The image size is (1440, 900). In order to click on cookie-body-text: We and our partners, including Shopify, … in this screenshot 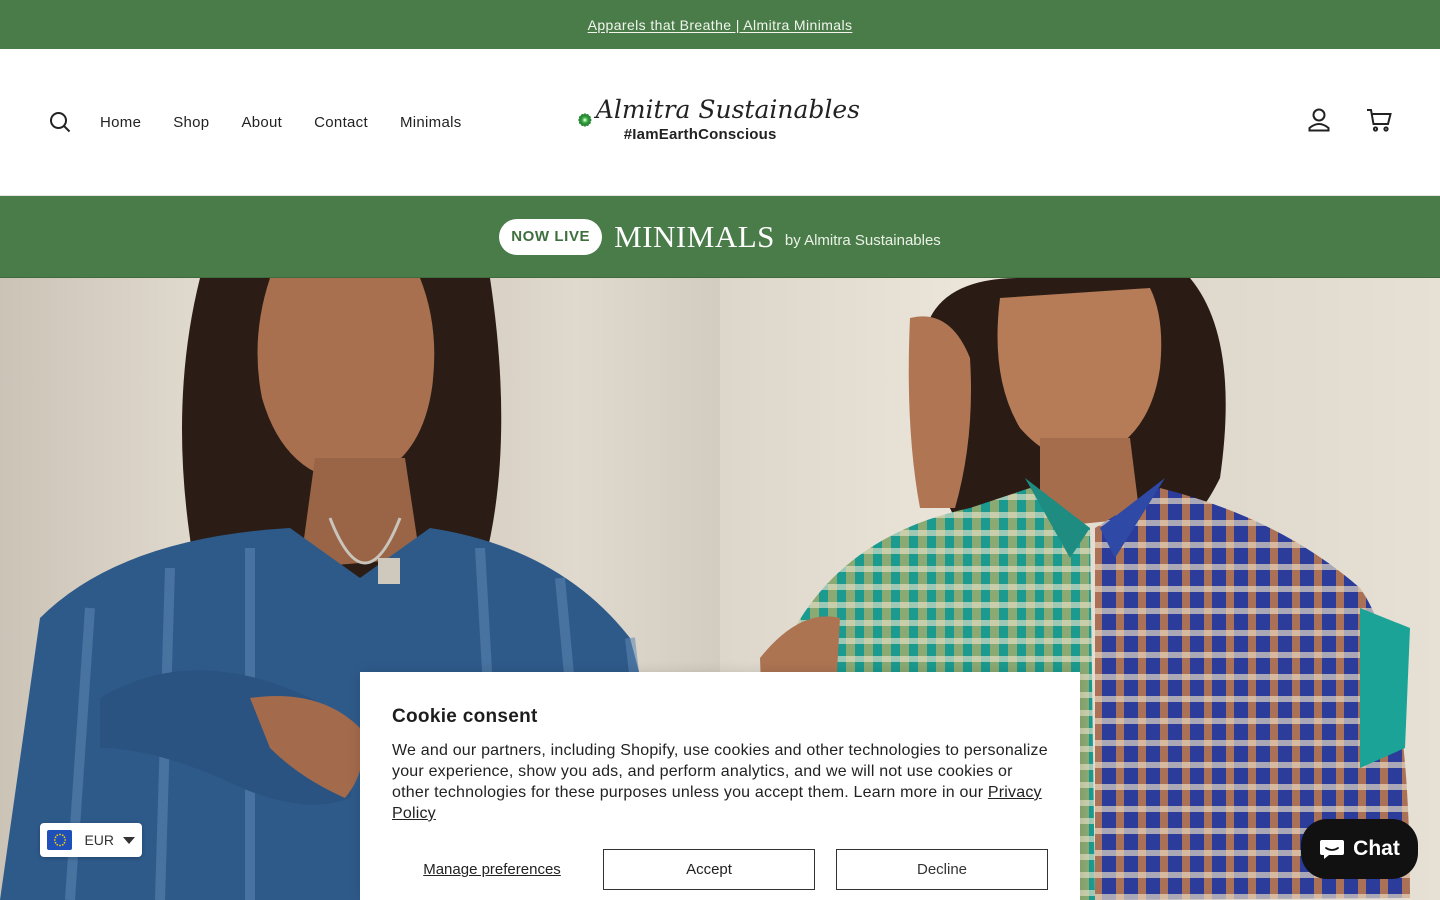, I will do `click(720, 771)`.